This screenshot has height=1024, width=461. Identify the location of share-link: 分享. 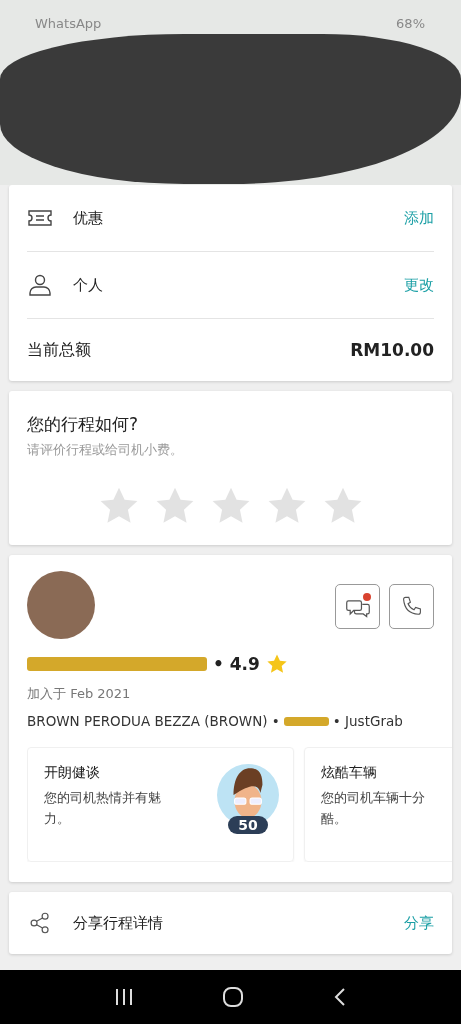
(419, 923).